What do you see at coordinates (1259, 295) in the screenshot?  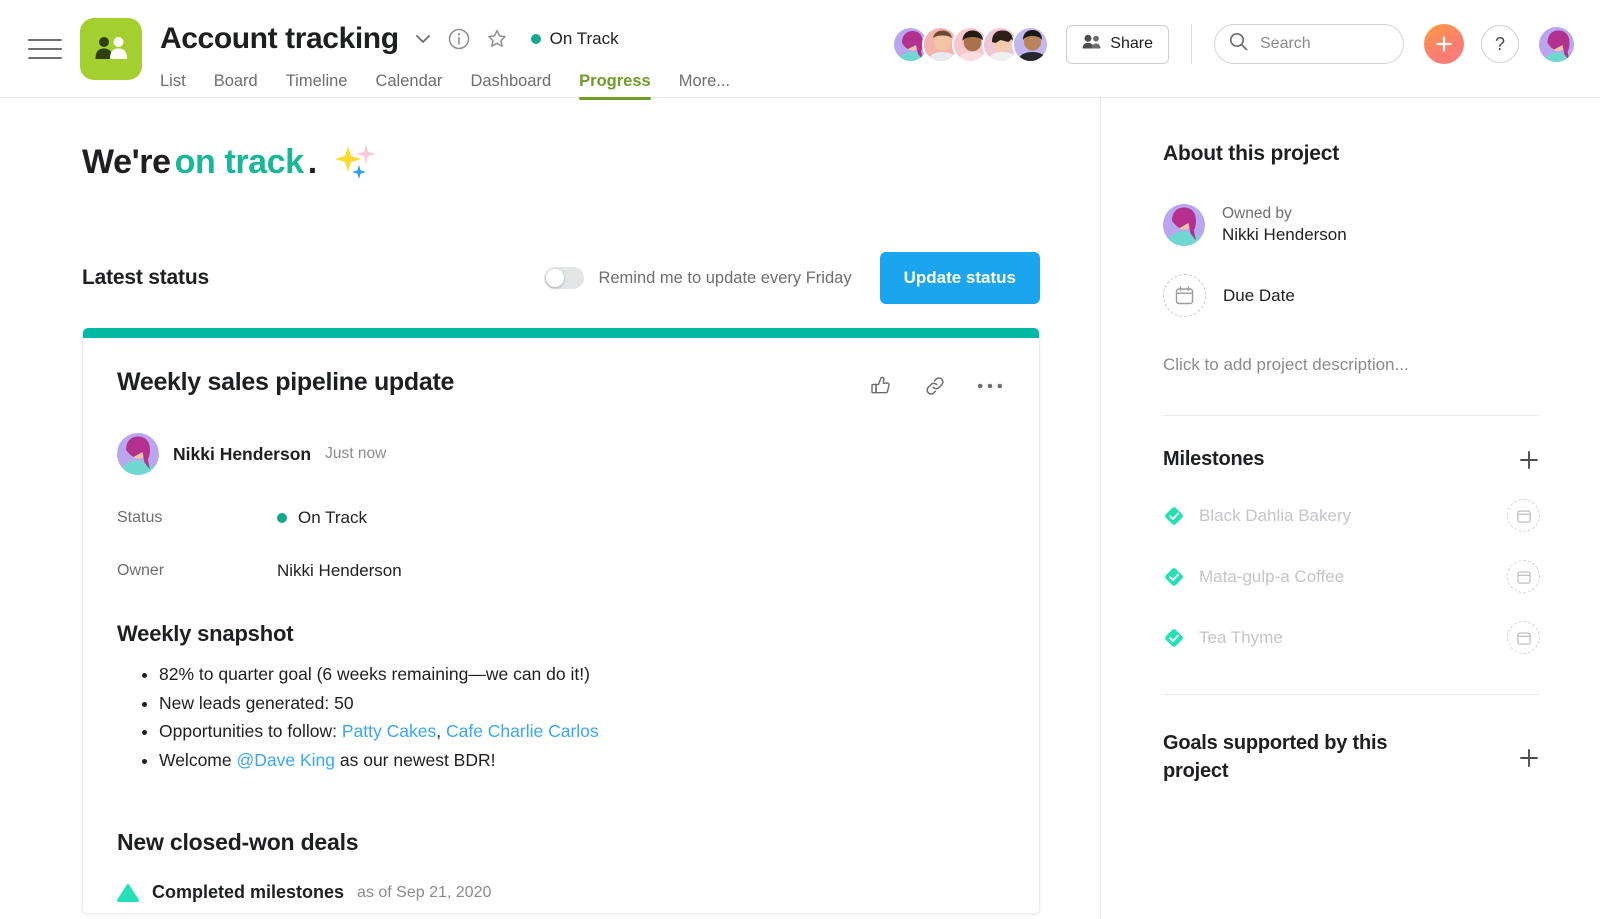 I see `due-date-label: Due Date` at bounding box center [1259, 295].